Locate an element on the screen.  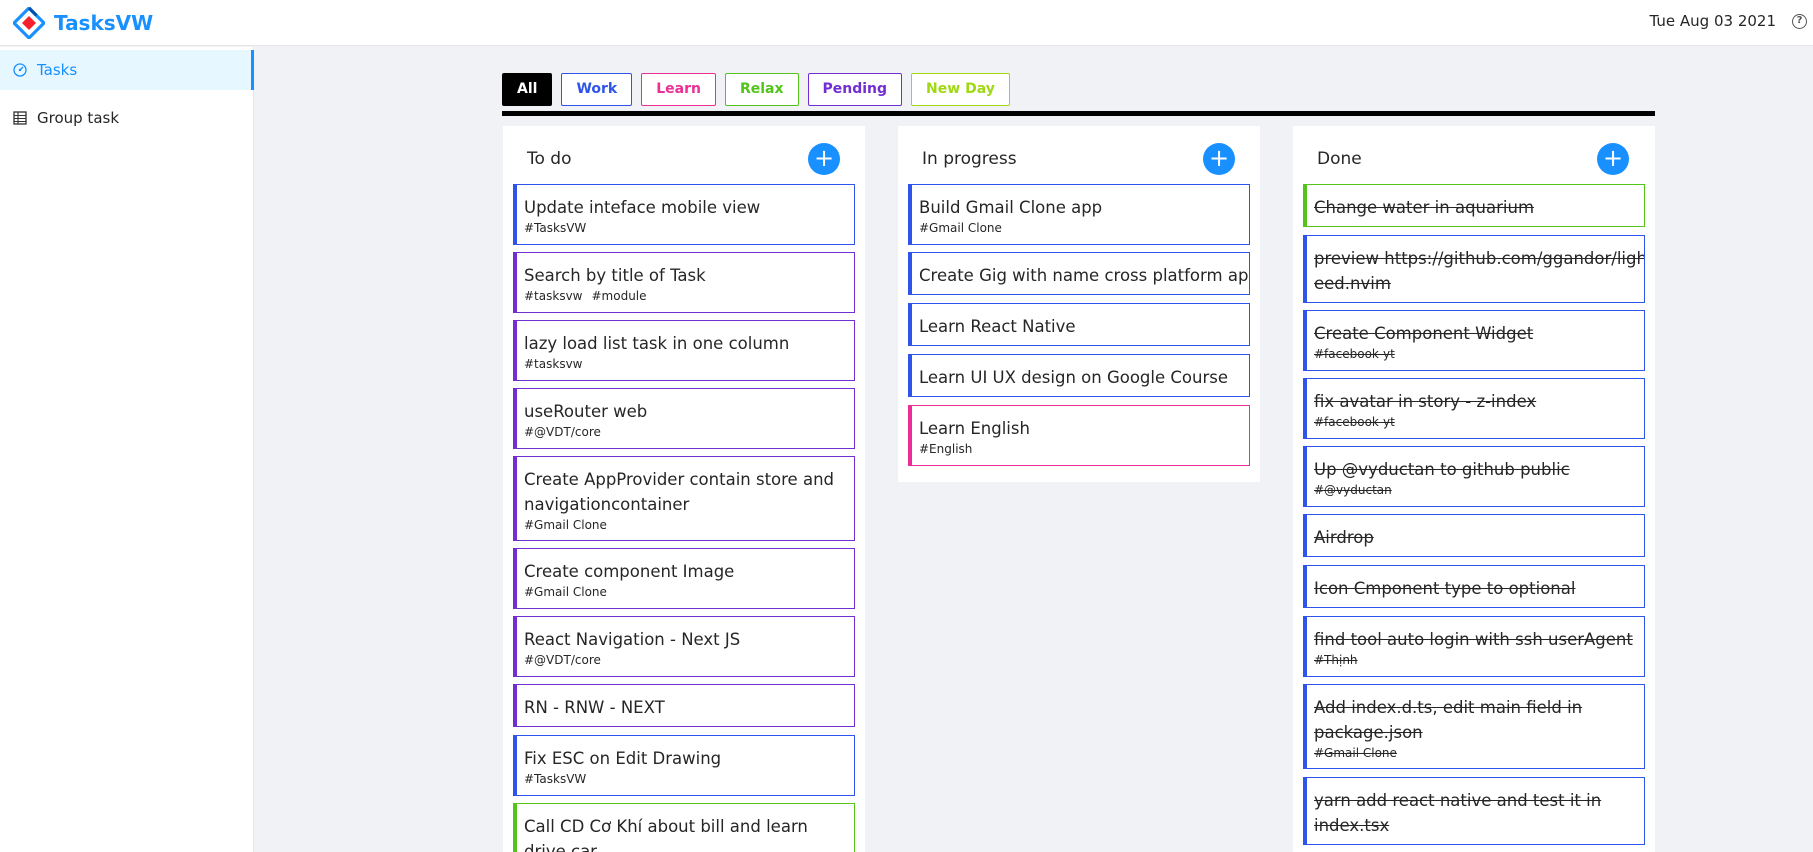
filter-relax: Relax is located at coordinates (761, 89).